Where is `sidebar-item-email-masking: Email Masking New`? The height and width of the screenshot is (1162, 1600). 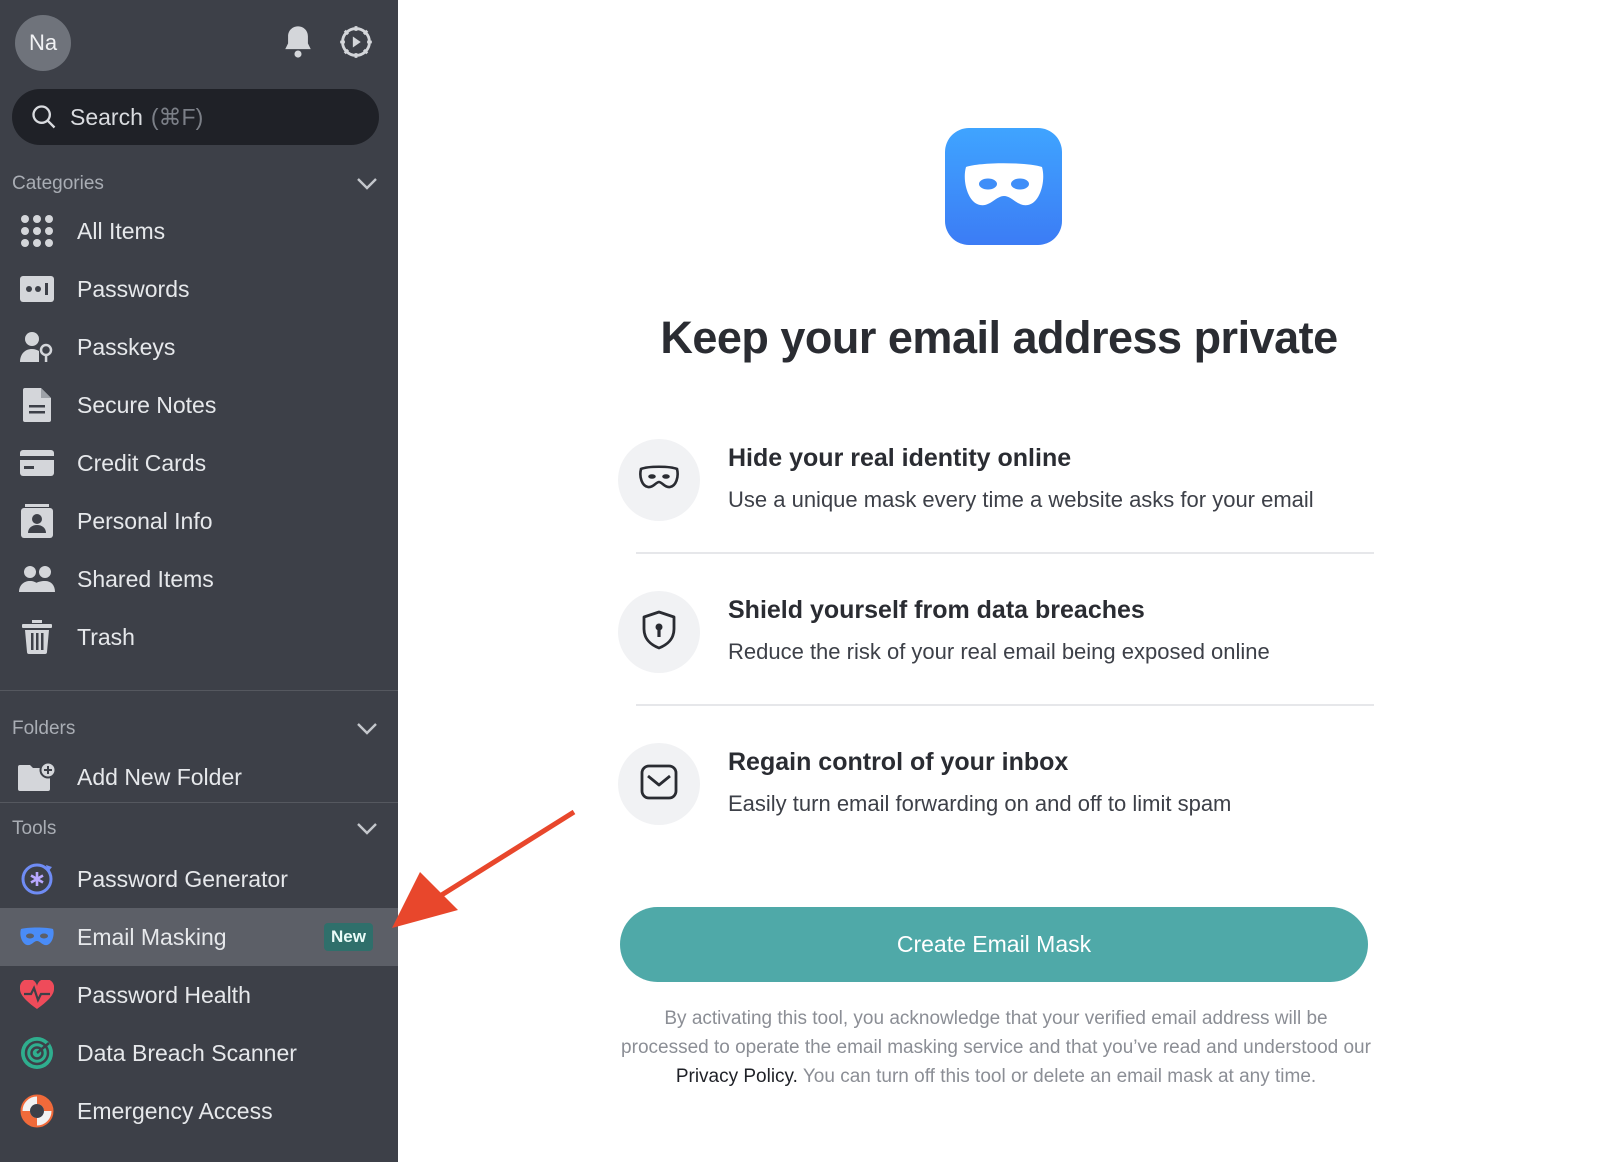 sidebar-item-email-masking: Email Masking New is located at coordinates (199, 937).